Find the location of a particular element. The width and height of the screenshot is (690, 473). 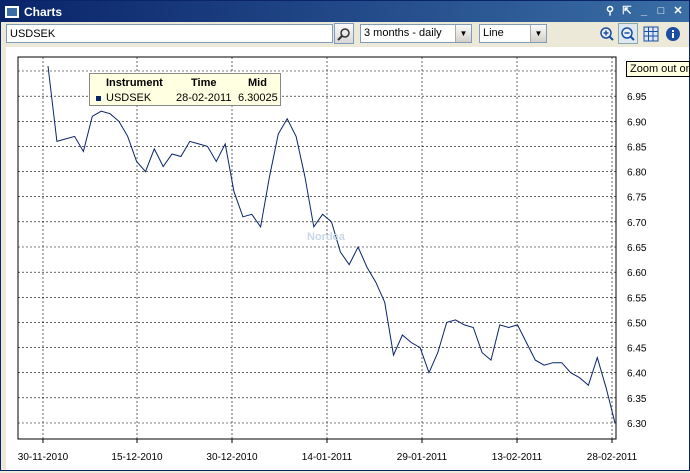

period-select-value: 3 months - daily is located at coordinates (403, 33).